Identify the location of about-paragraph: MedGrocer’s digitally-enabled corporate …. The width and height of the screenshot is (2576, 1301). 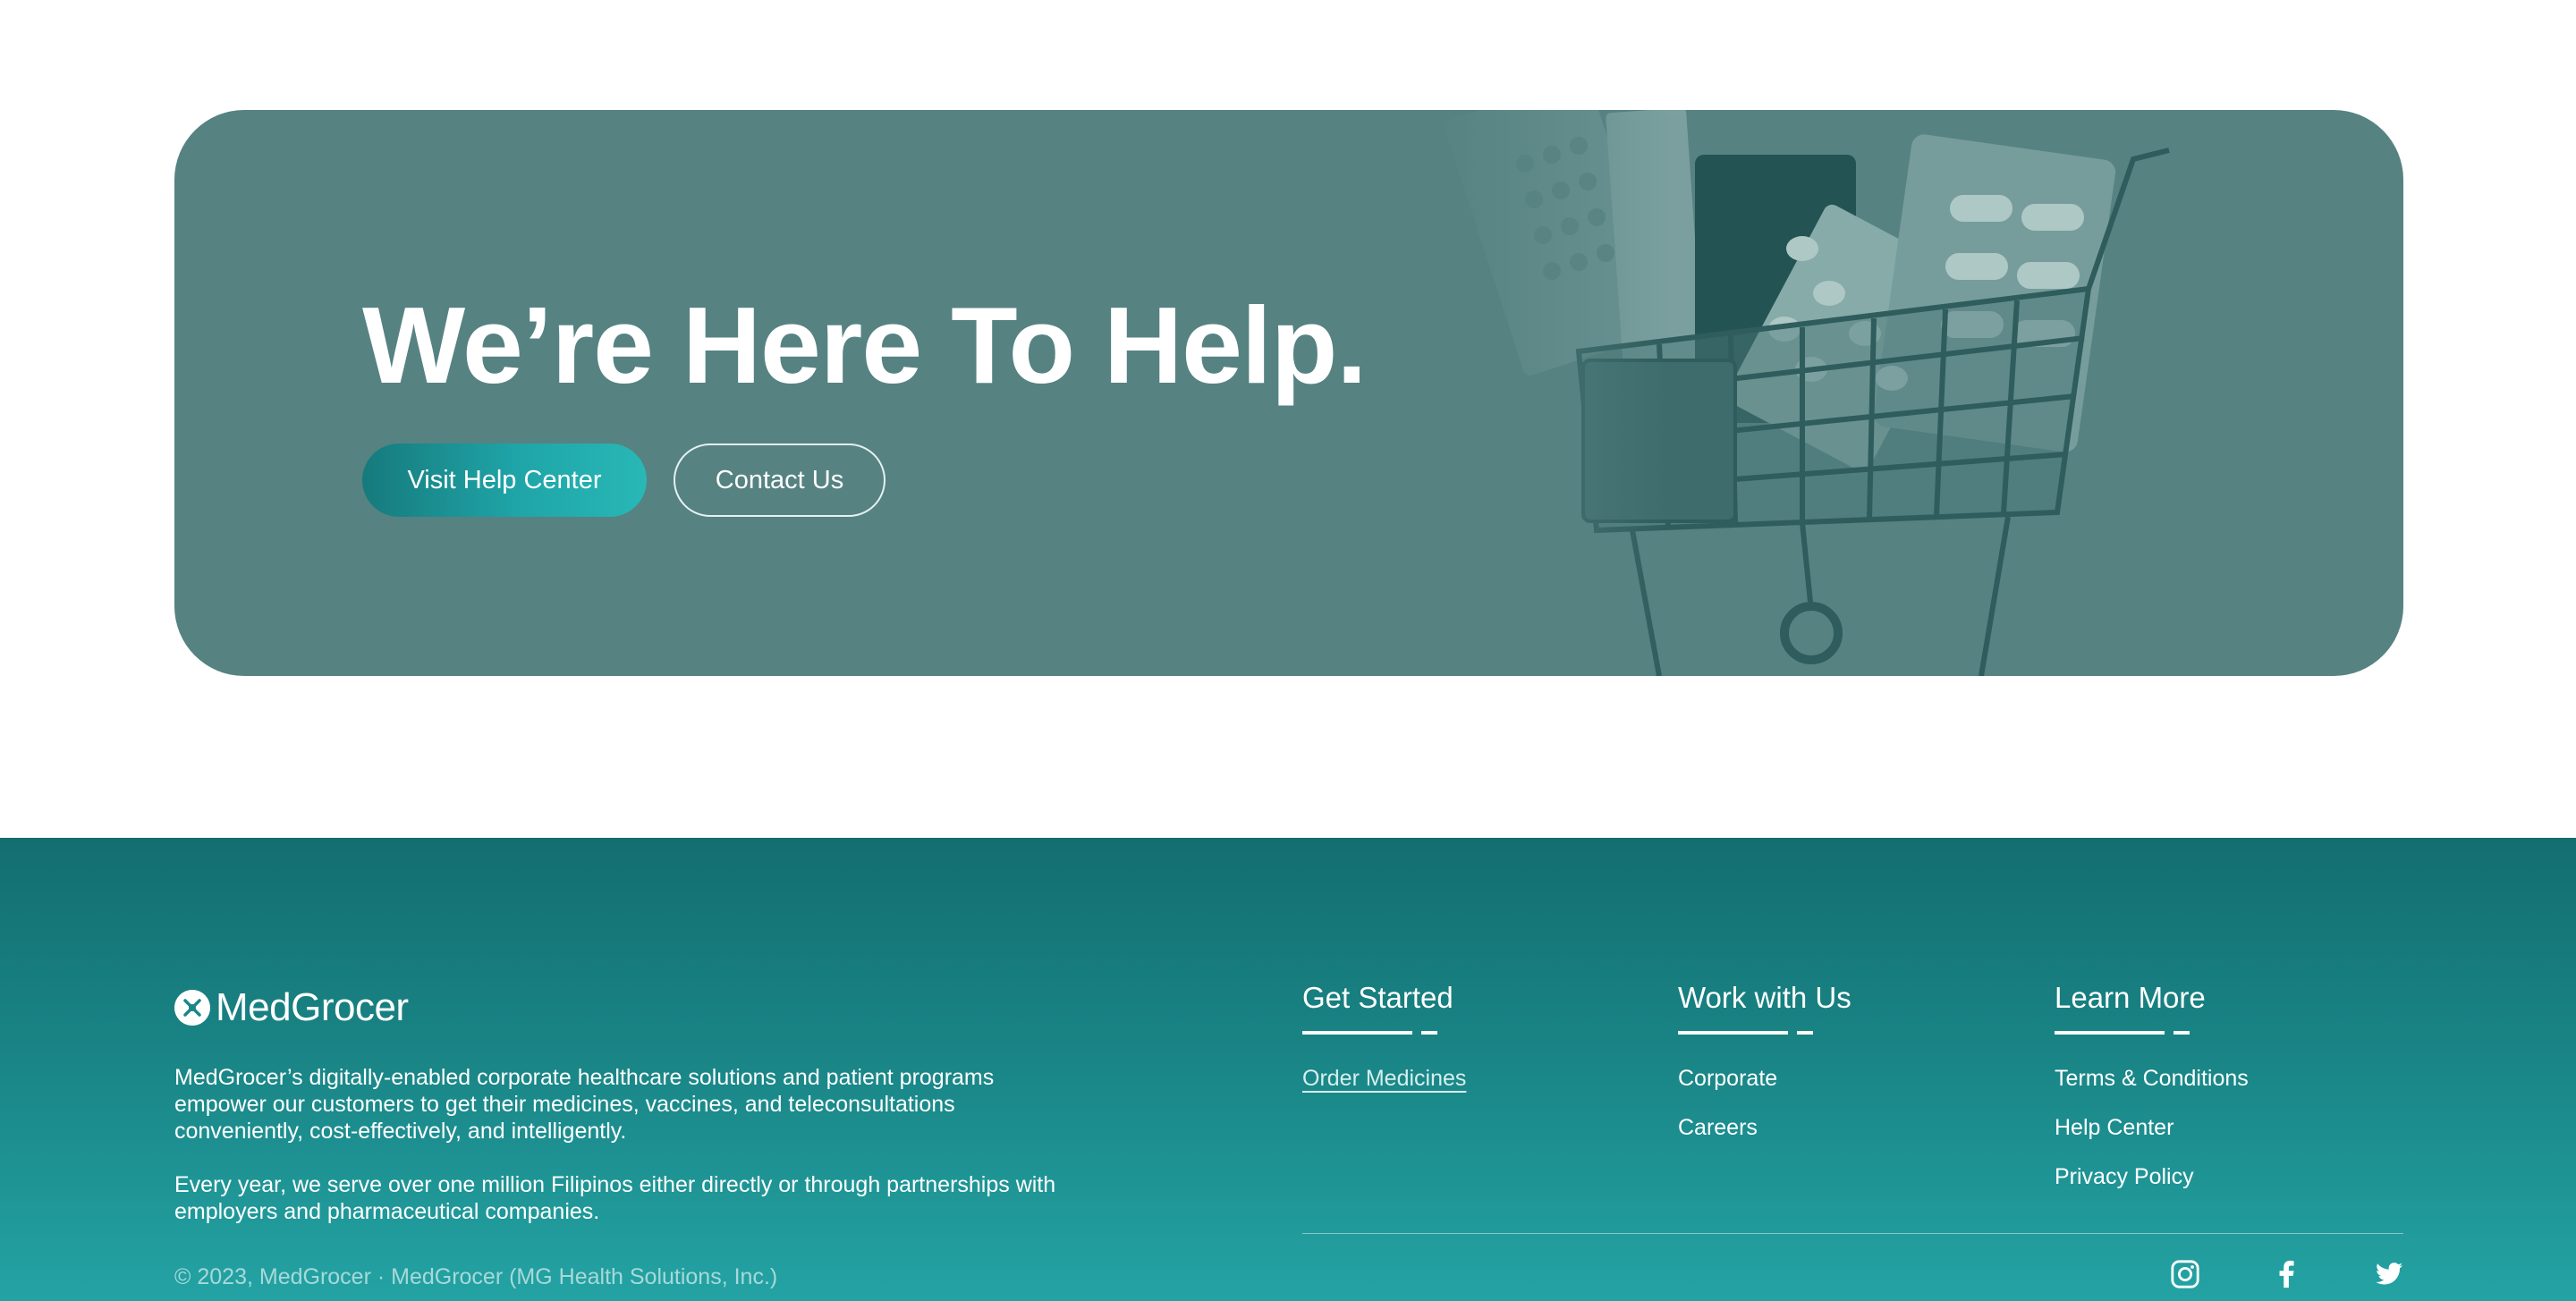
(584, 1104).